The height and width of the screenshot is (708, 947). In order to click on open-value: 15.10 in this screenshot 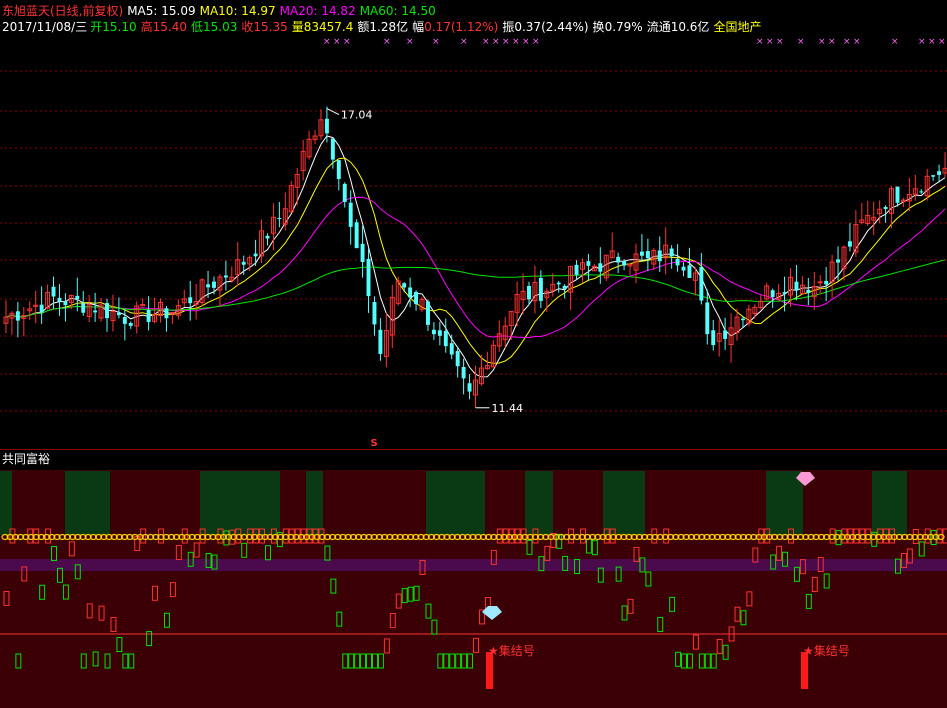, I will do `click(119, 27)`.